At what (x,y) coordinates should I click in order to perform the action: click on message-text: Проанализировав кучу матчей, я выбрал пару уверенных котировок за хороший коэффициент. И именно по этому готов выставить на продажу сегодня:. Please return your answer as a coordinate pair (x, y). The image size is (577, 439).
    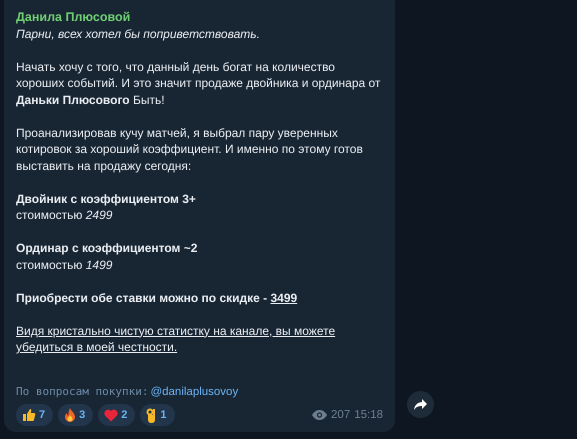
    Looking at the image, I should click on (190, 149).